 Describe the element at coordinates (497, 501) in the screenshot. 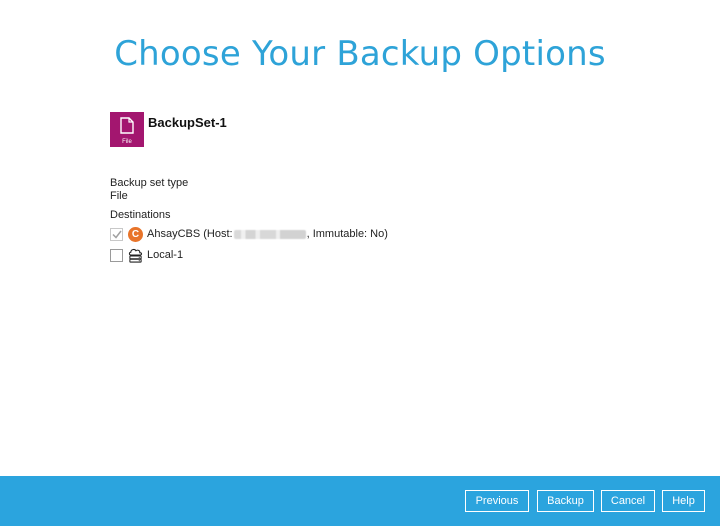

I see `previous-button: Previous` at that location.